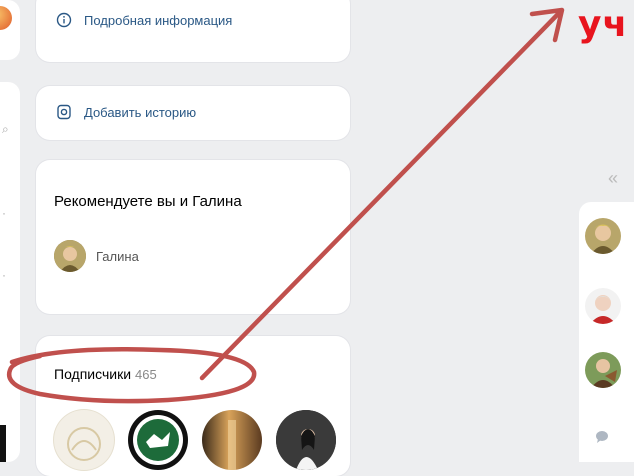  Describe the element at coordinates (10, 272) in the screenshot. I see `left-menu-card: ⌕ · ·` at that location.